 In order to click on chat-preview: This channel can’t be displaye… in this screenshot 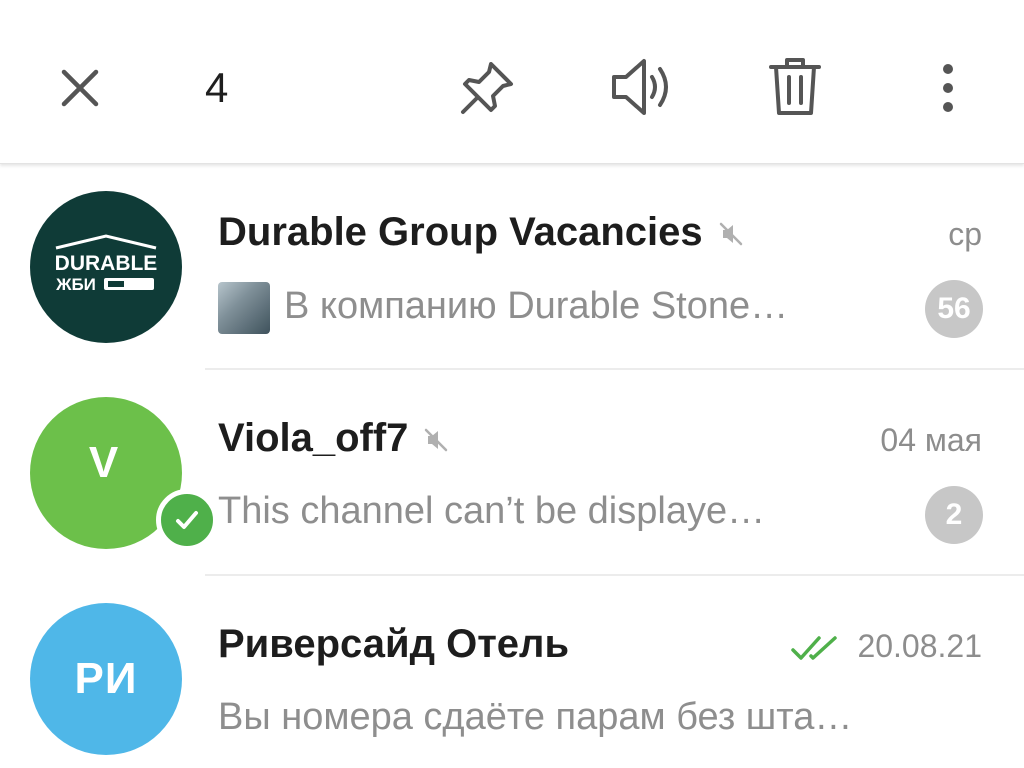, I will do `click(492, 511)`.